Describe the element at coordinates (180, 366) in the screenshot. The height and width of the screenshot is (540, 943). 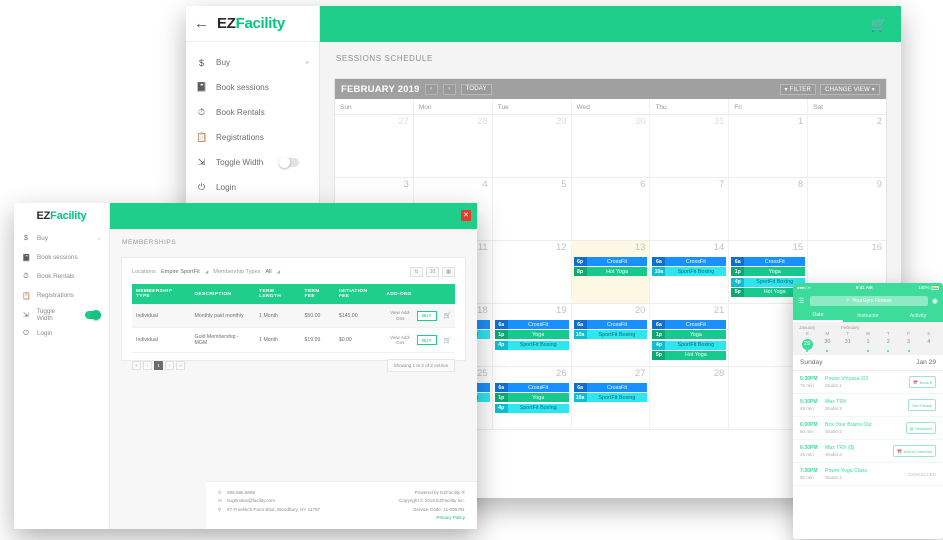
I see `page-last-button: »` at that location.